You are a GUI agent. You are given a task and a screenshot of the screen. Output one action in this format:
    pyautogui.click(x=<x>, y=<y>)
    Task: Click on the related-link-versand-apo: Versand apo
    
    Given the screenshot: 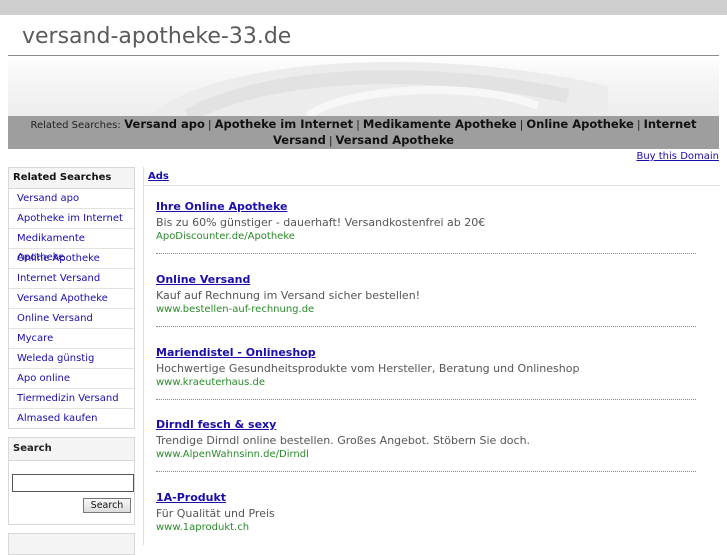 What is the action you would take?
    pyautogui.click(x=164, y=124)
    